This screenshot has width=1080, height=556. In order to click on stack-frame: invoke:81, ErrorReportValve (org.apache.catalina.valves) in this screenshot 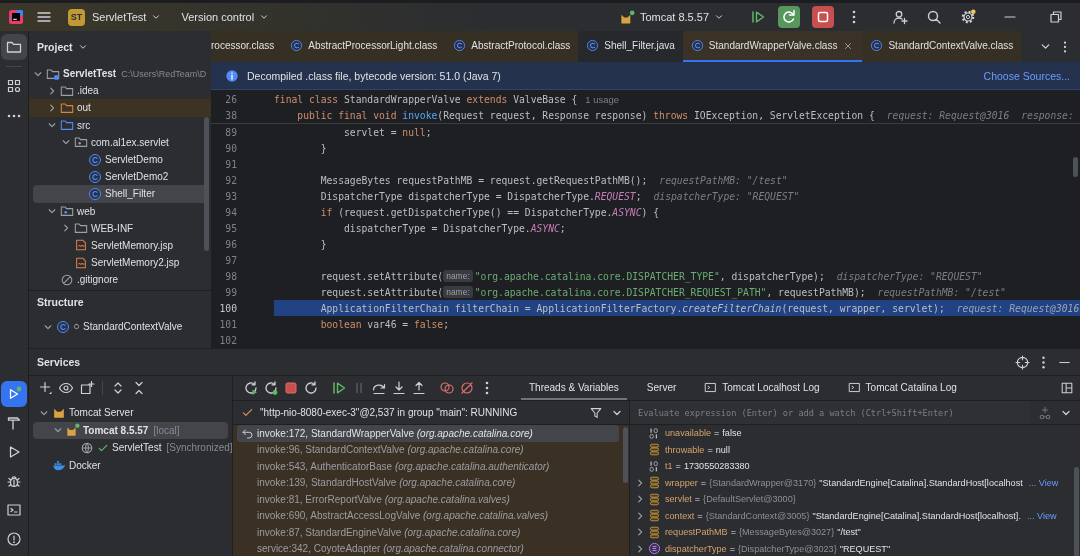, I will do `click(428, 499)`.